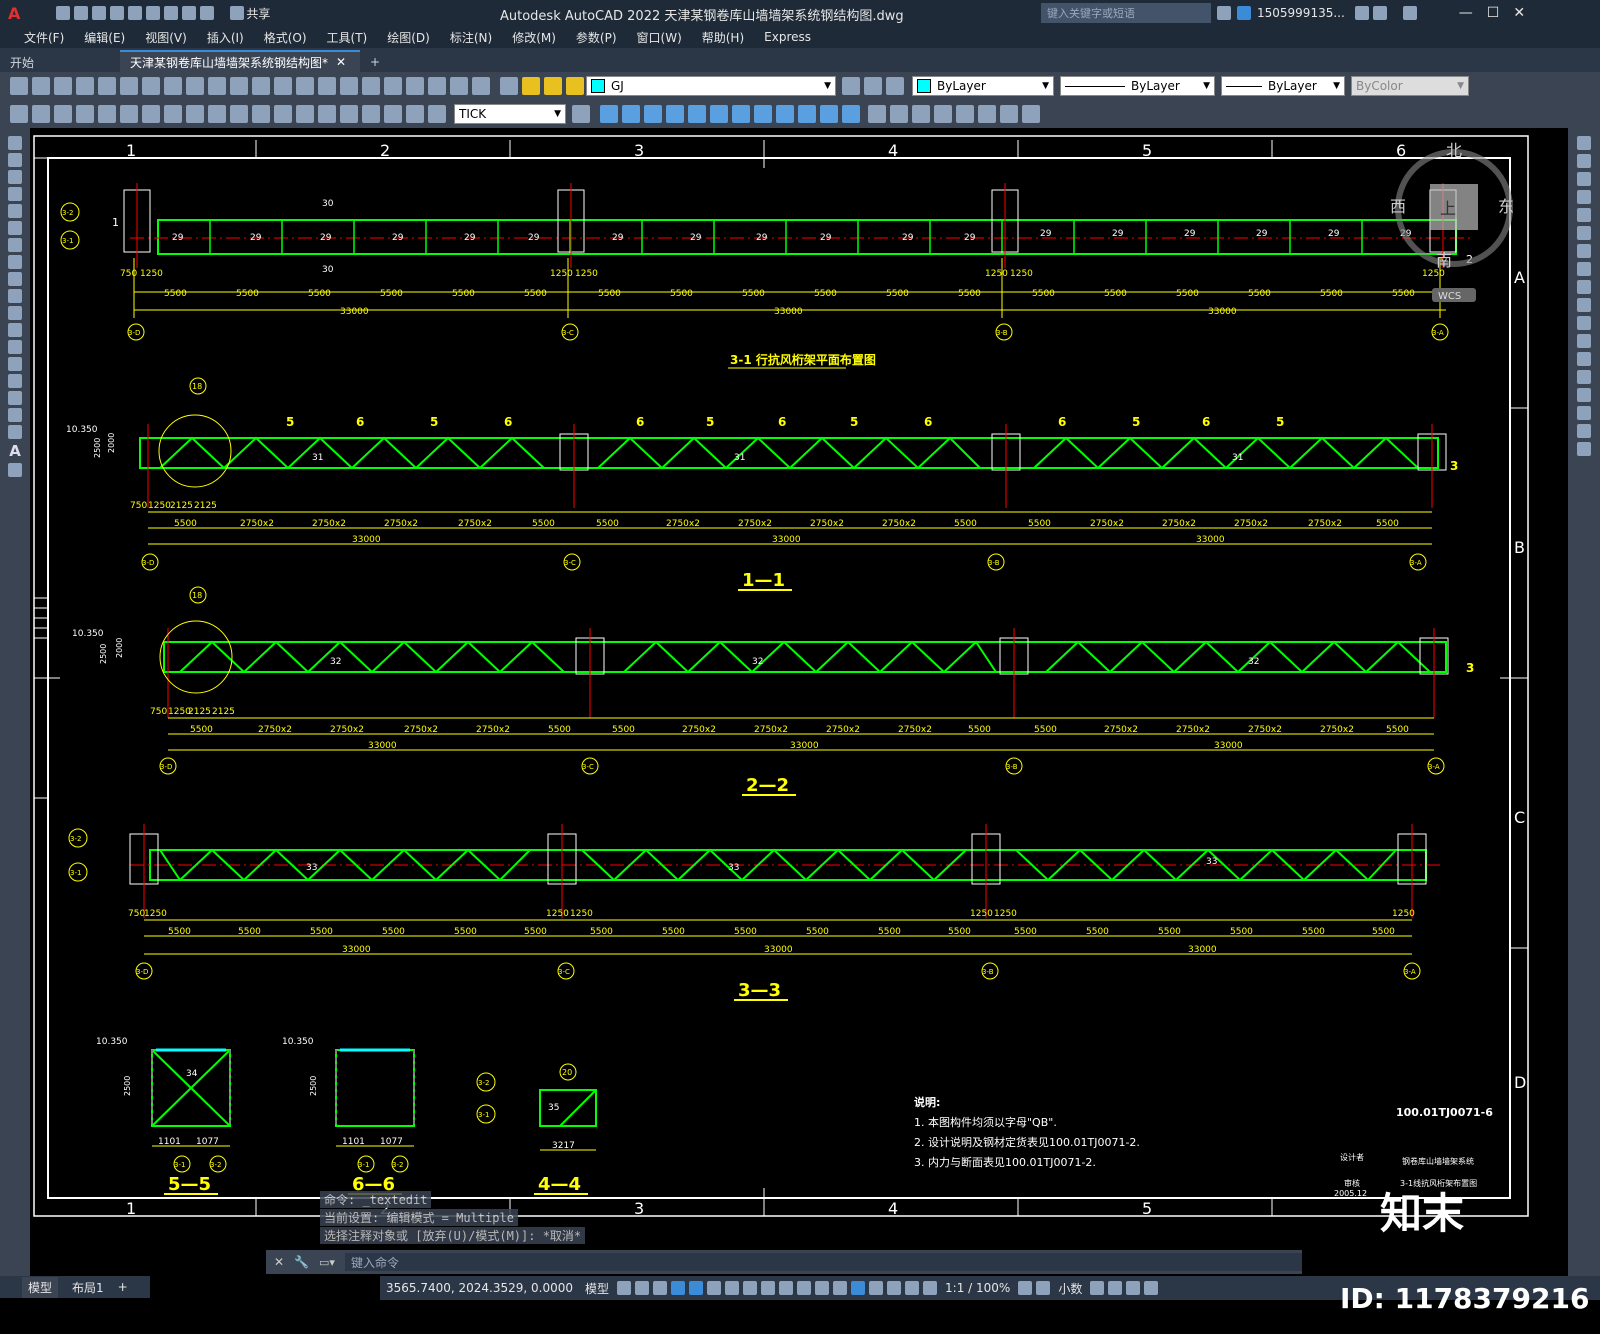 Image resolution: width=1600 pixels, height=1334 pixels. What do you see at coordinates (714, 1288) in the screenshot?
I see `polar-icon` at bounding box center [714, 1288].